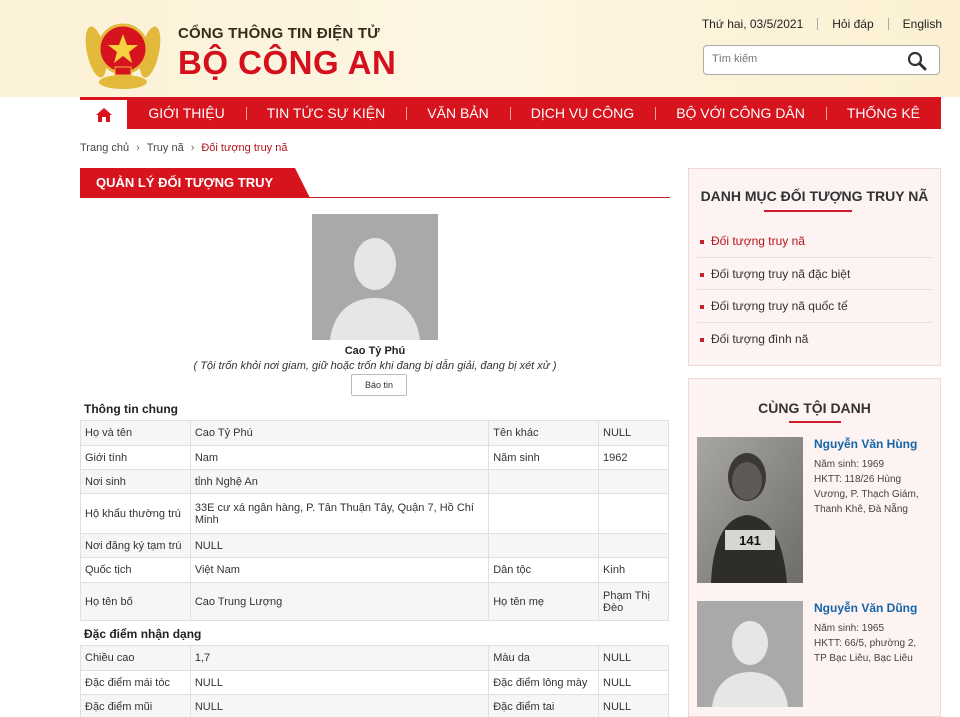 Image resolution: width=960 pixels, height=717 pixels. I want to click on related-name: Nguyễn Văn Hùng, so click(865, 444).